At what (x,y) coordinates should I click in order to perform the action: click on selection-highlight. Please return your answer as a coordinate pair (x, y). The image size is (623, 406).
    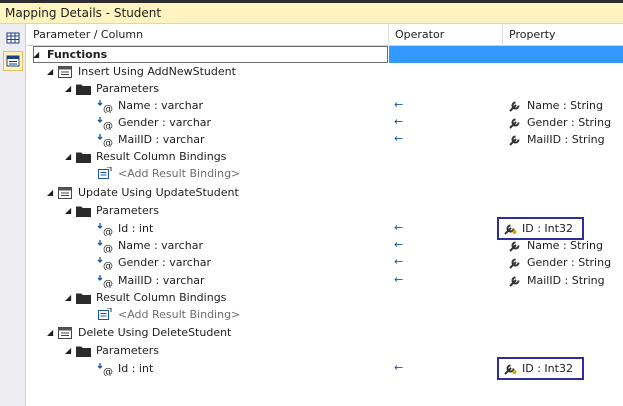
    Looking at the image, I should click on (506, 54).